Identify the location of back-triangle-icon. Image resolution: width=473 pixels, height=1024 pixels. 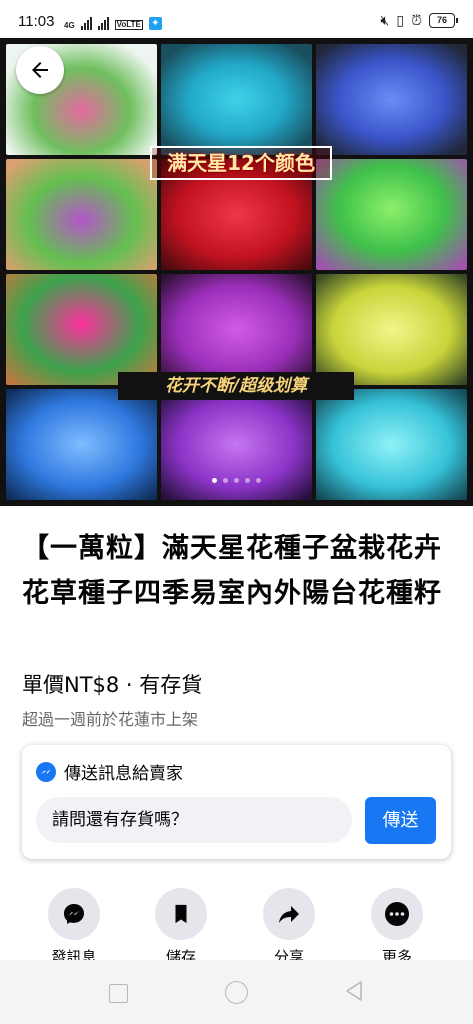
(354, 991).